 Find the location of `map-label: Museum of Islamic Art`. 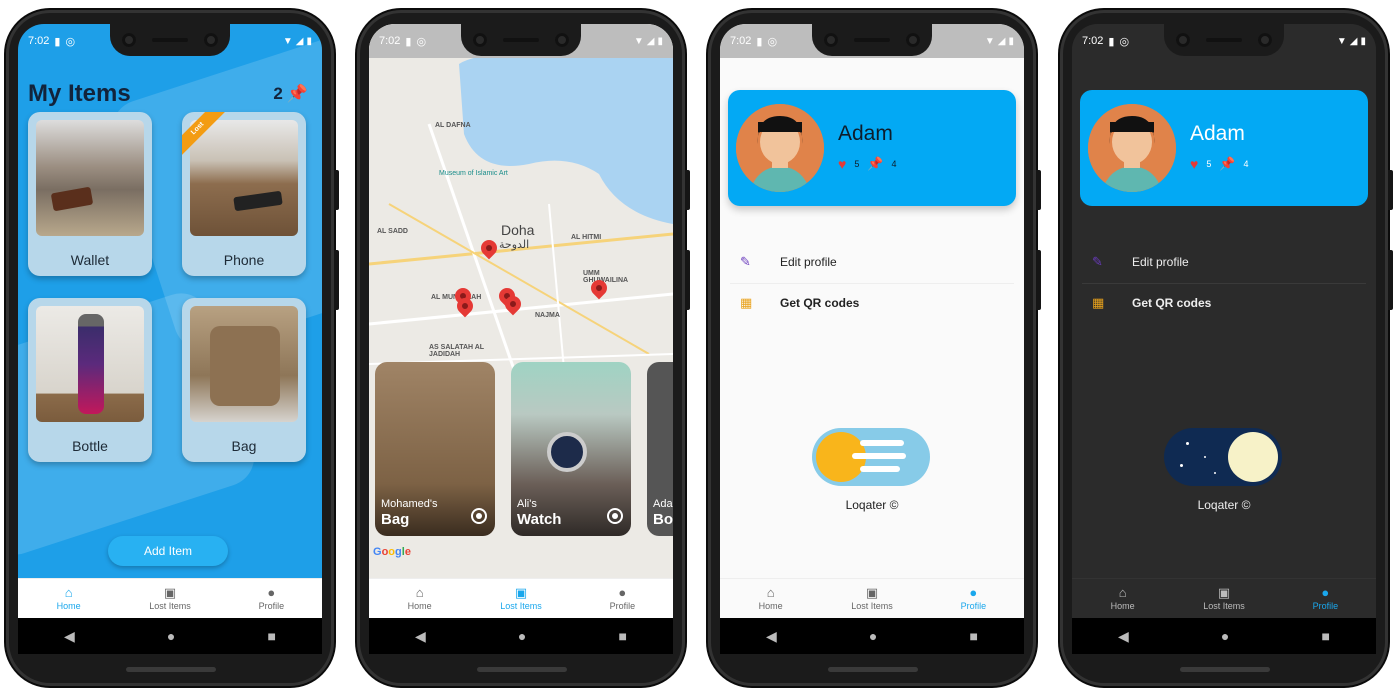

map-label: Museum of Islamic Art is located at coordinates (473, 173).